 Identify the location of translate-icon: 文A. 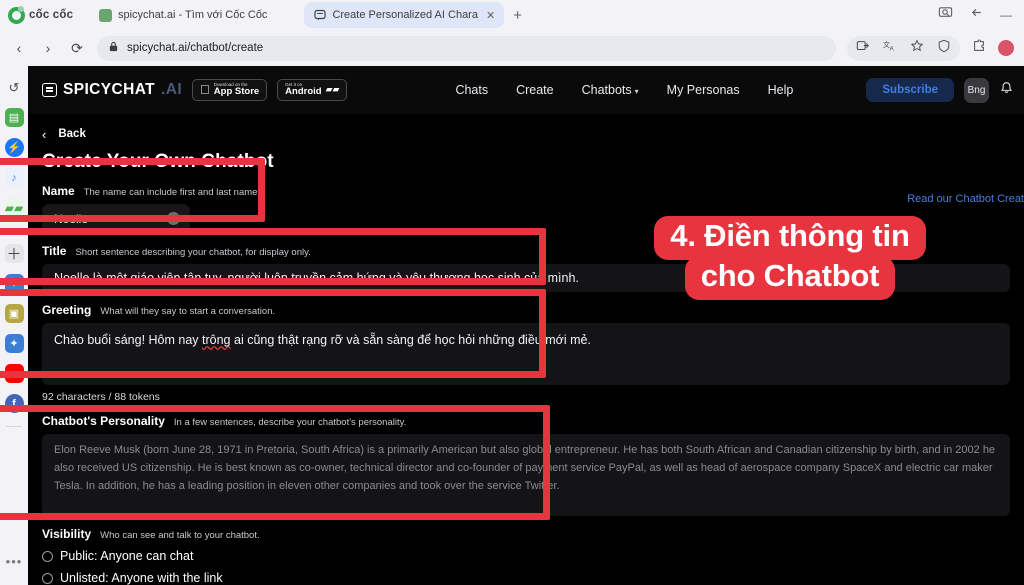
(890, 48).